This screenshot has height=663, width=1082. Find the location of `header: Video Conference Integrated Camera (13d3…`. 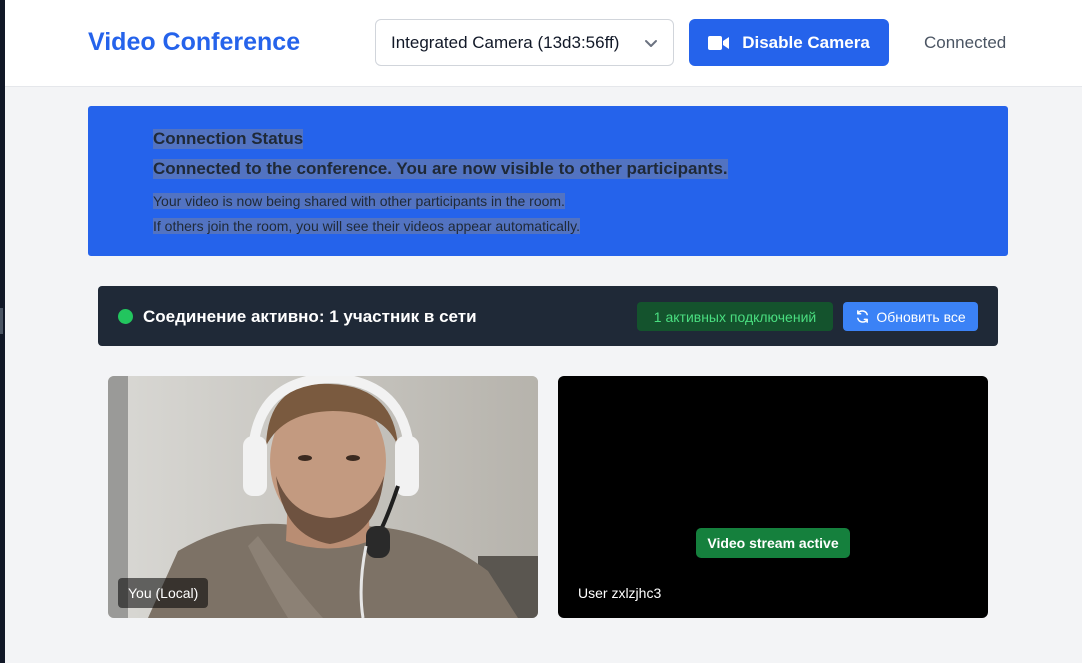

header: Video Conference Integrated Camera (13d3… is located at coordinates (543, 43).